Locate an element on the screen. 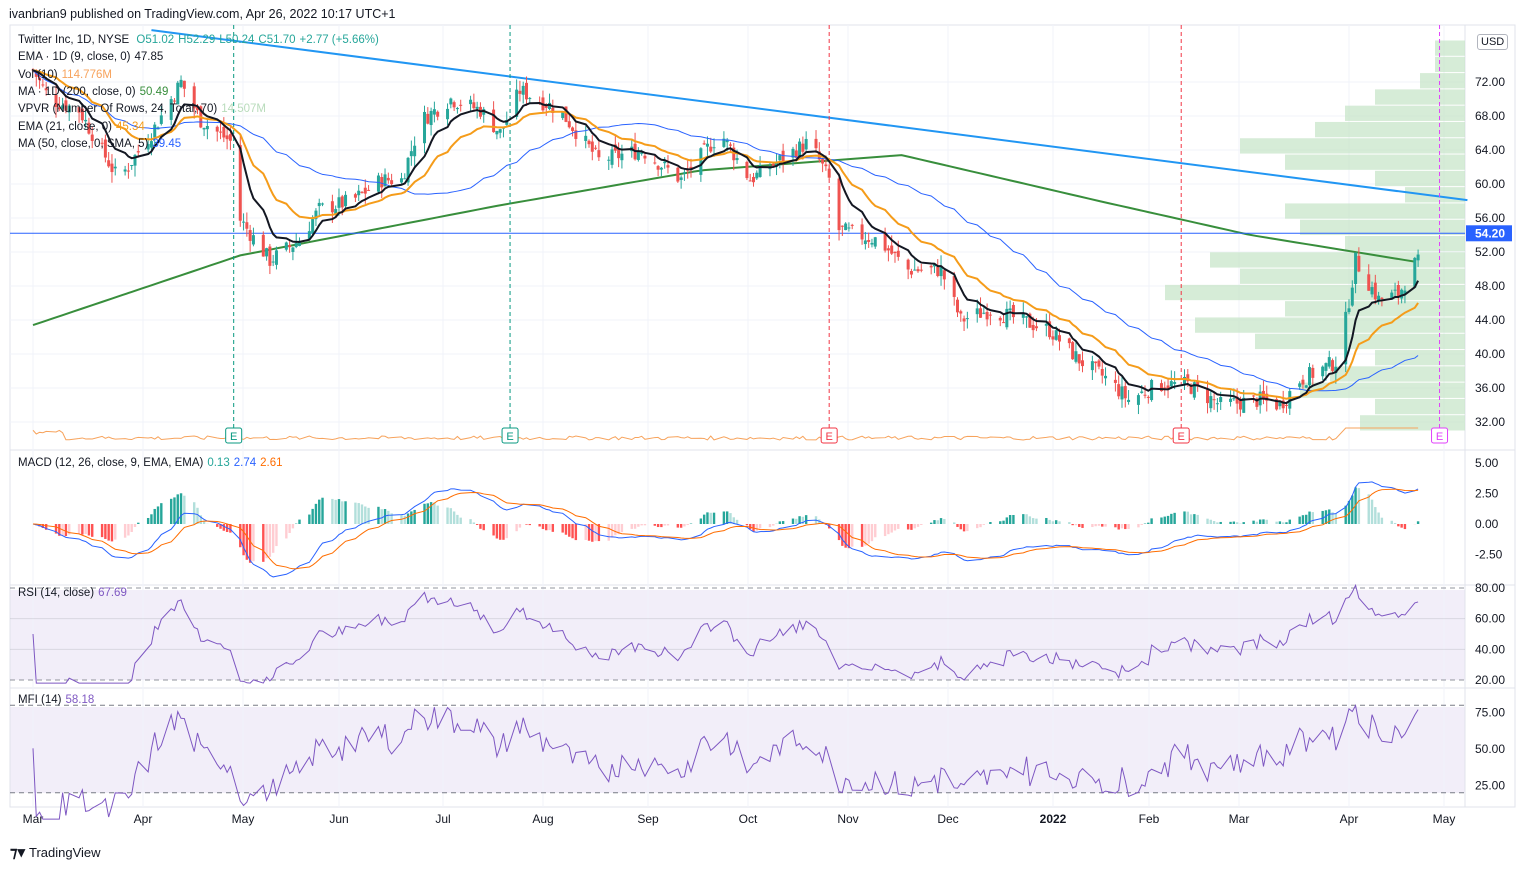  x-tick-label: Dec is located at coordinates (947, 819).